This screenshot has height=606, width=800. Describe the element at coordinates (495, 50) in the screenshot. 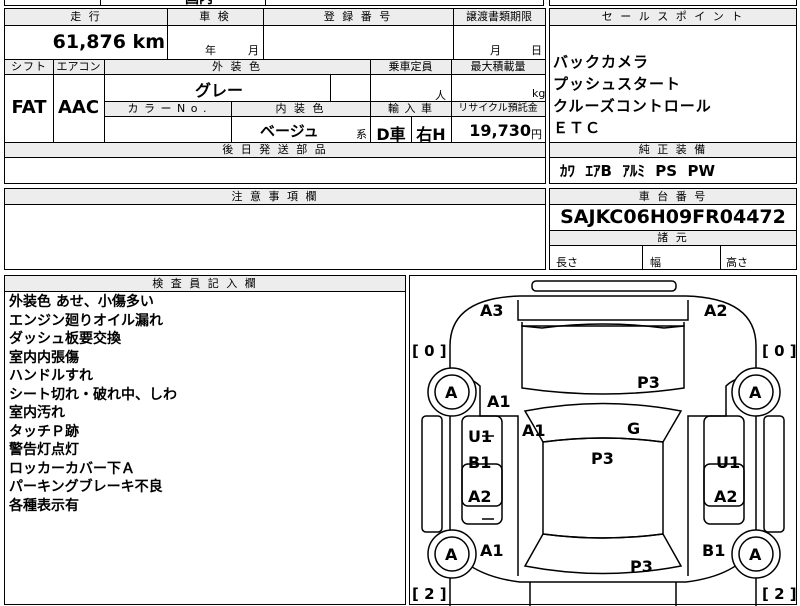

I see `transfer-month: 月` at that location.